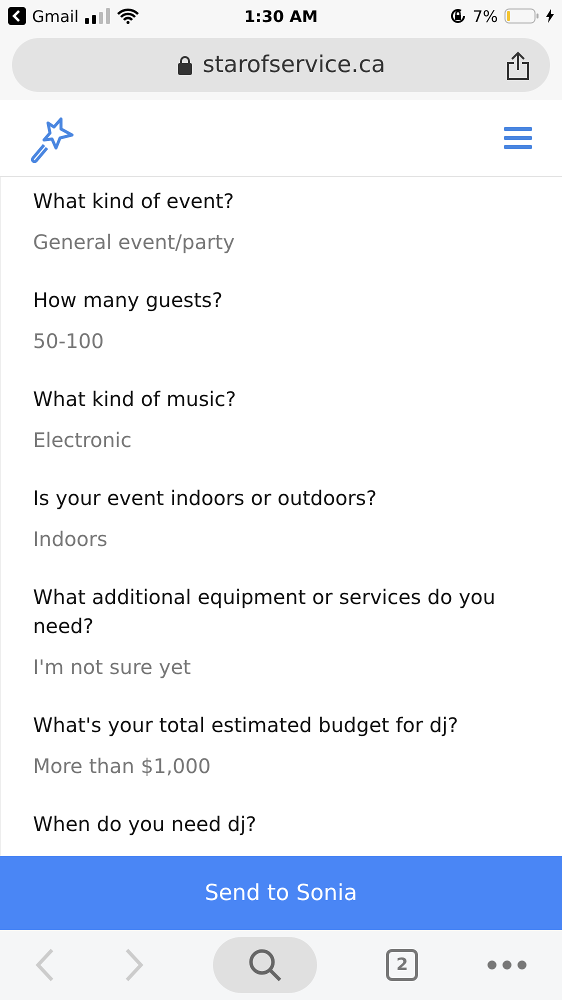  What do you see at coordinates (134, 201) in the screenshot?
I see `question-label: What kind of event?` at bounding box center [134, 201].